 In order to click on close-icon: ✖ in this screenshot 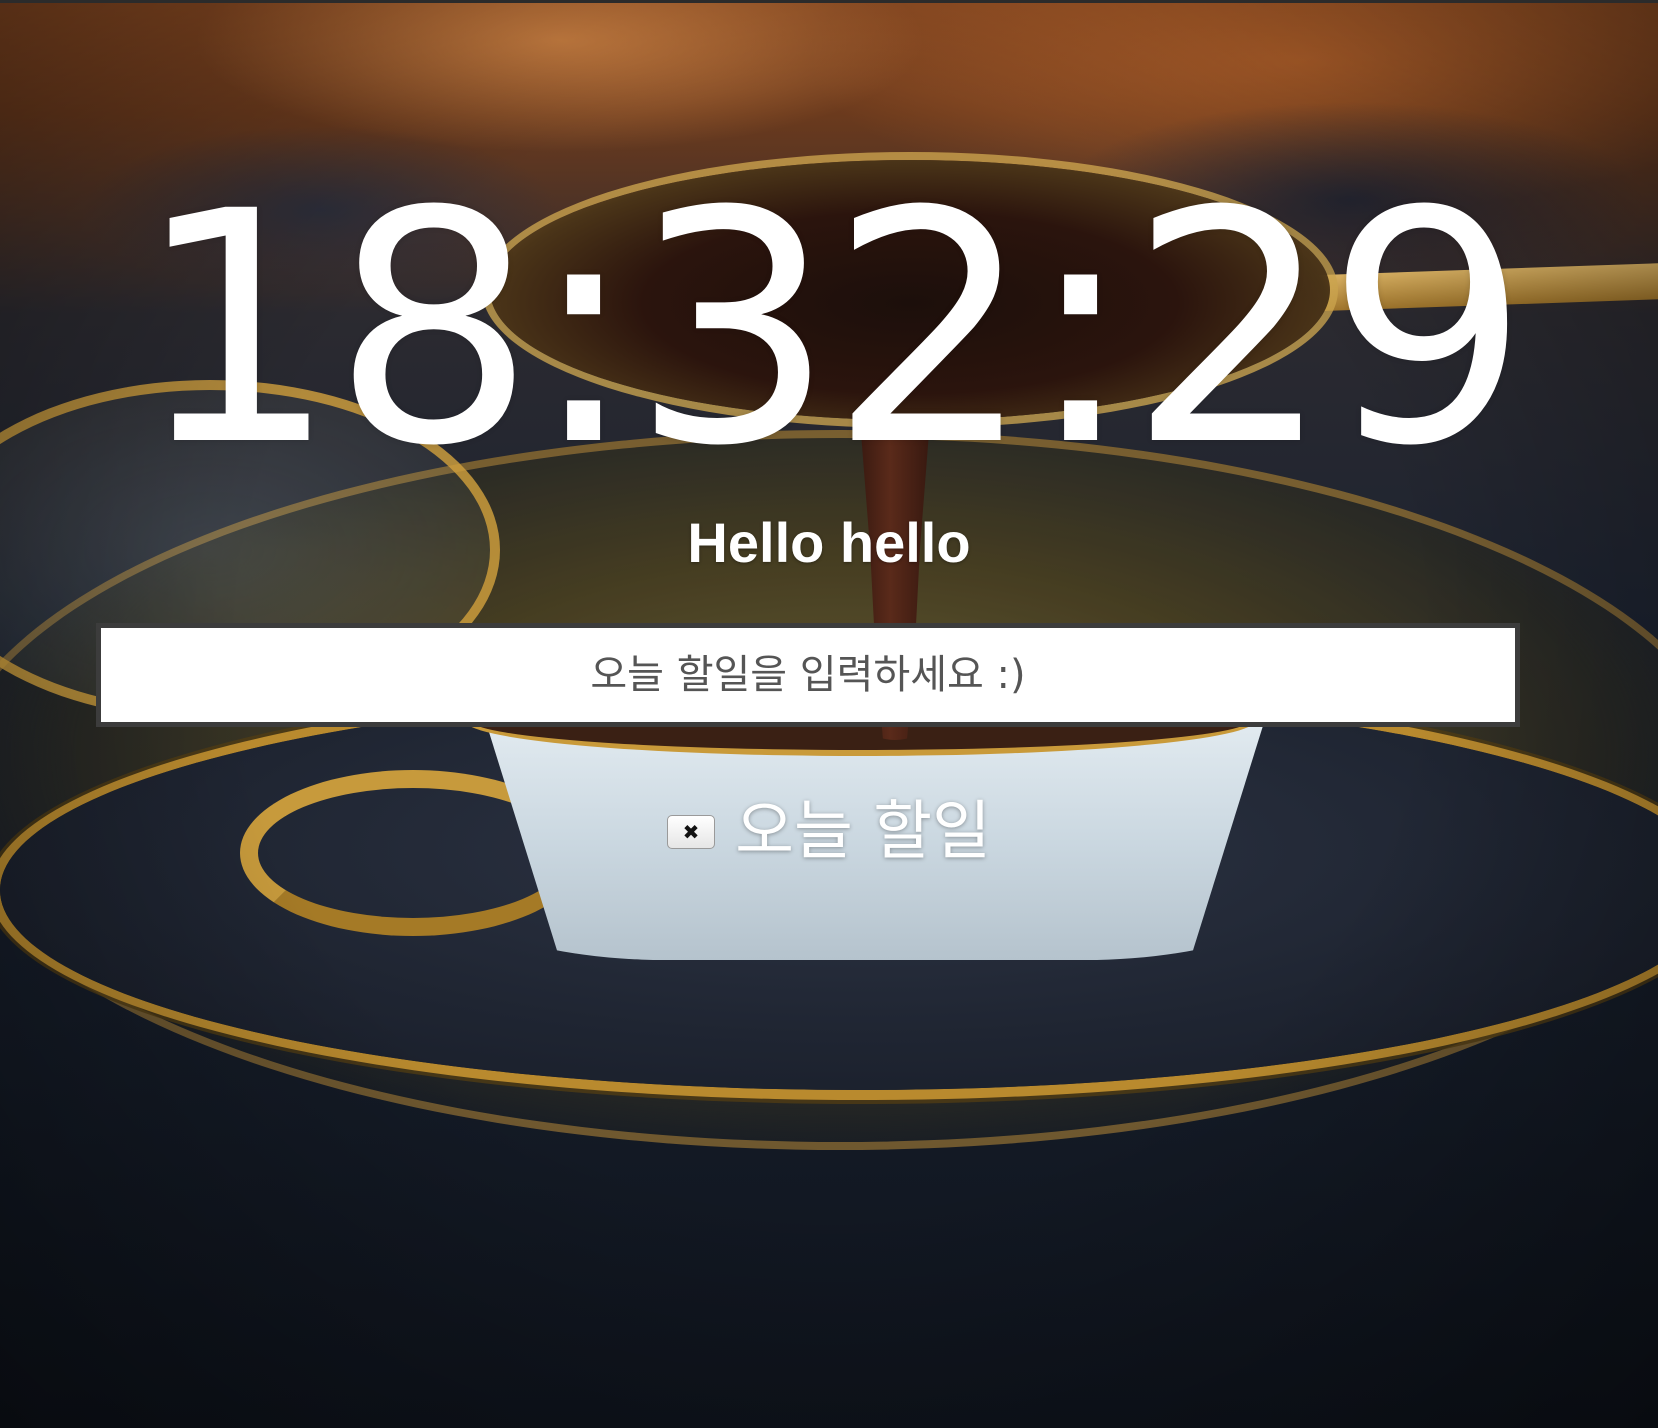, I will do `click(691, 832)`.